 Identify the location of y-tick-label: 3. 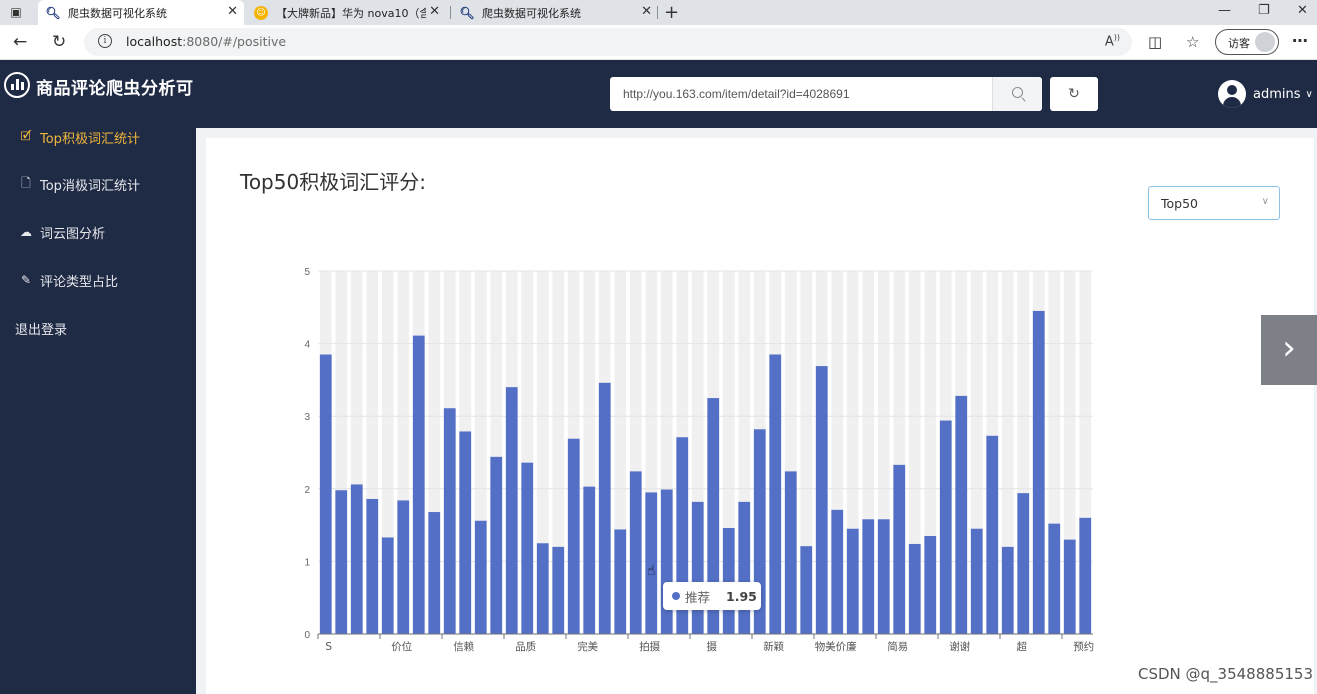
(307, 417).